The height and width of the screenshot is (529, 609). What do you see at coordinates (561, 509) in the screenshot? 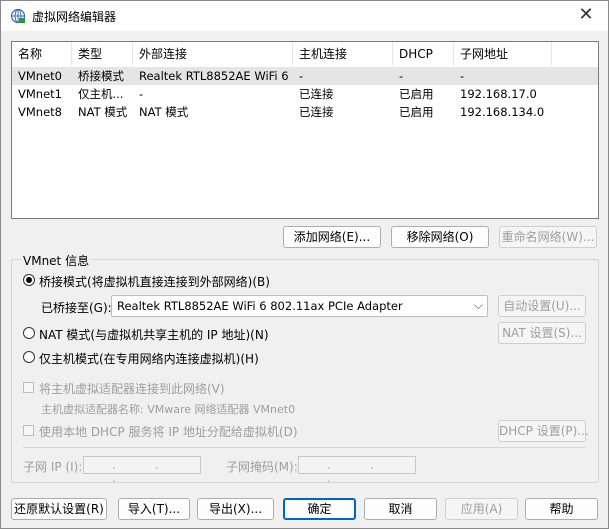
I see `help-button: 帮助` at bounding box center [561, 509].